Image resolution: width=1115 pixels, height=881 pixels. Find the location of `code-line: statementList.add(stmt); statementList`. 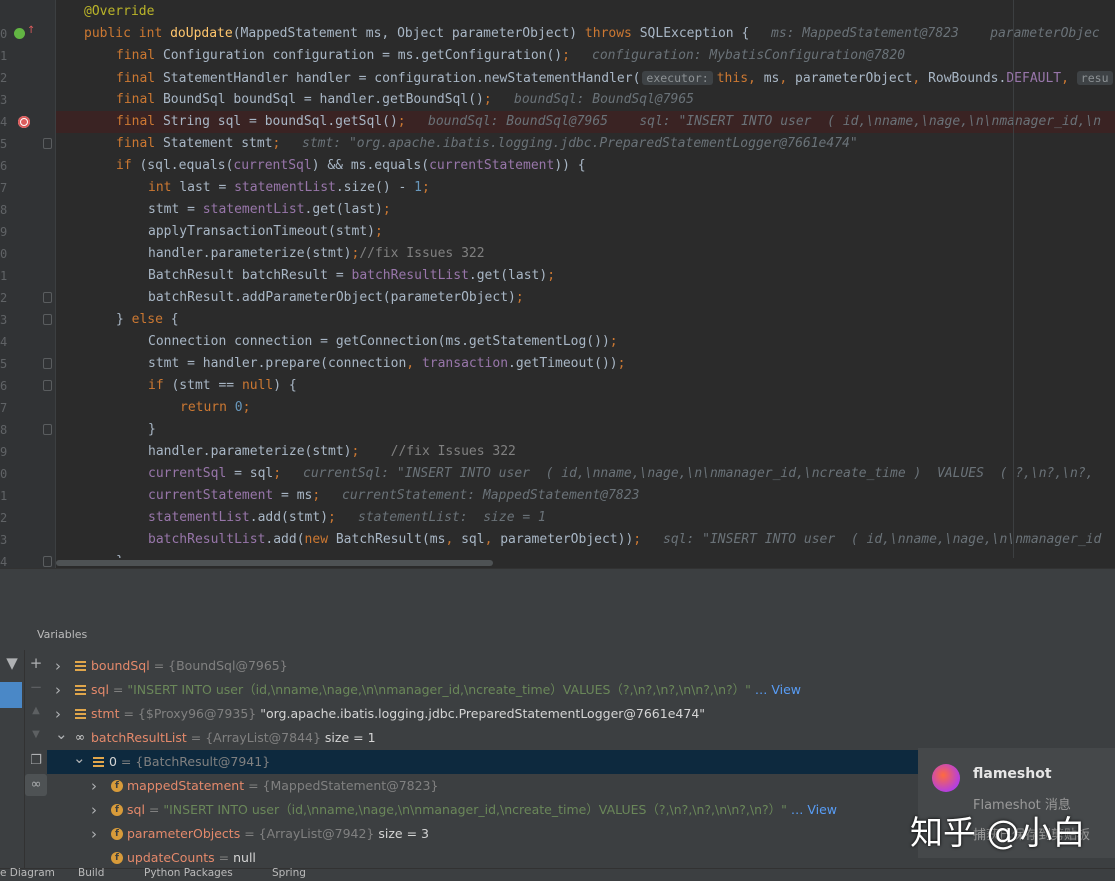

code-line: statementList.add(stmt); statementList is located at coordinates (585, 518).